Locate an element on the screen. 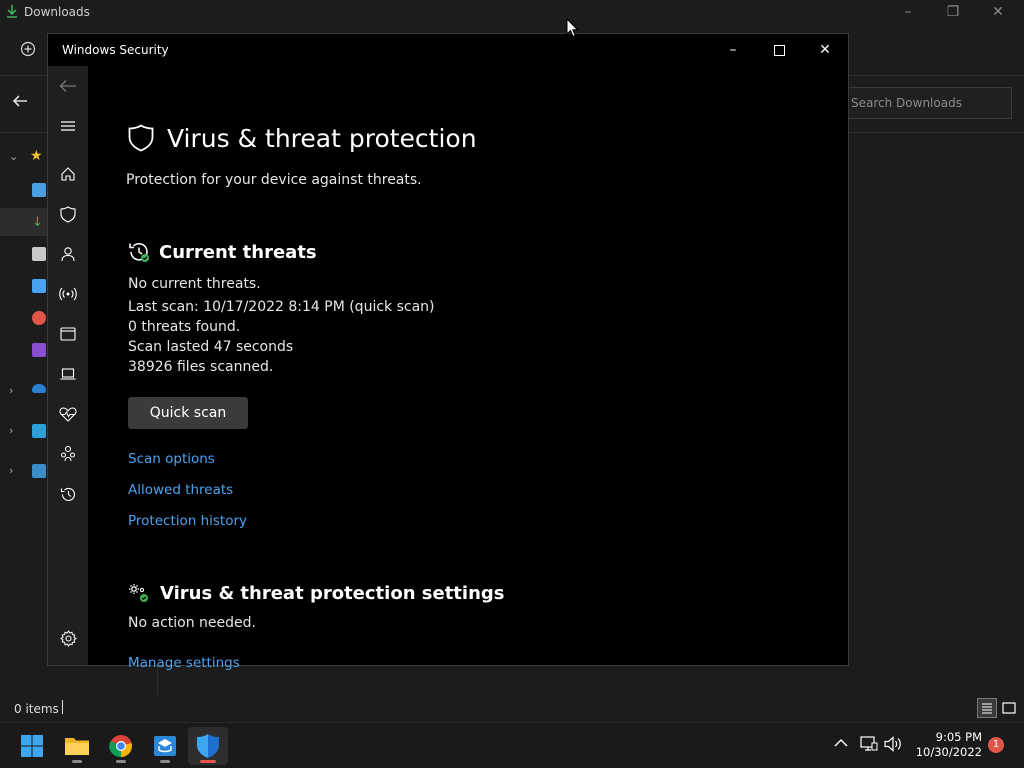 The height and width of the screenshot is (768, 1024). settings-gears-icon is located at coordinates (139, 595).